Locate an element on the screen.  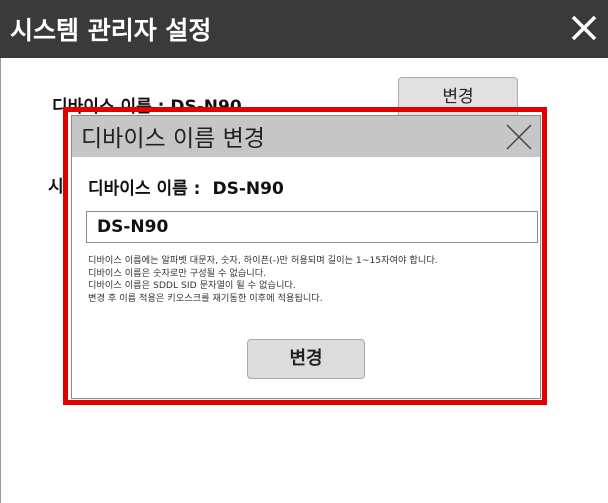
hint-line: 변경 후 이름 적용은 키오스크를 재기동한 이후에 적용됩니다. is located at coordinates (205, 298).